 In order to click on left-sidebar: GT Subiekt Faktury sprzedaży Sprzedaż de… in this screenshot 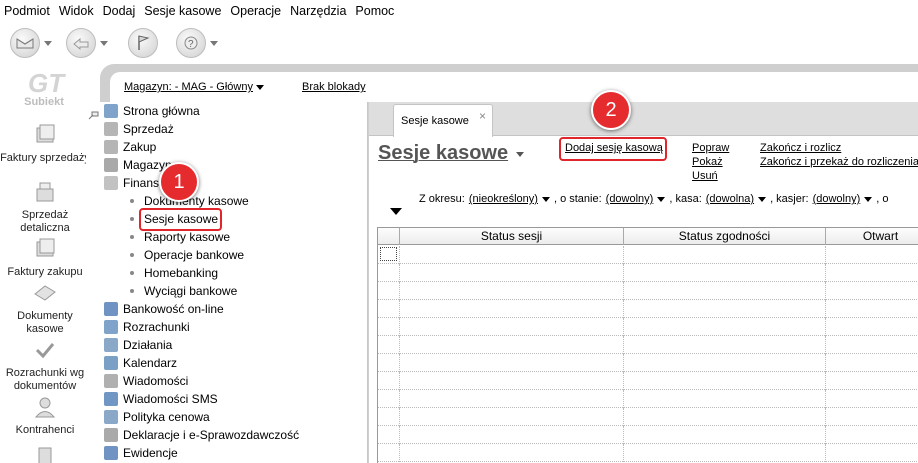, I will do `click(45, 263)`.